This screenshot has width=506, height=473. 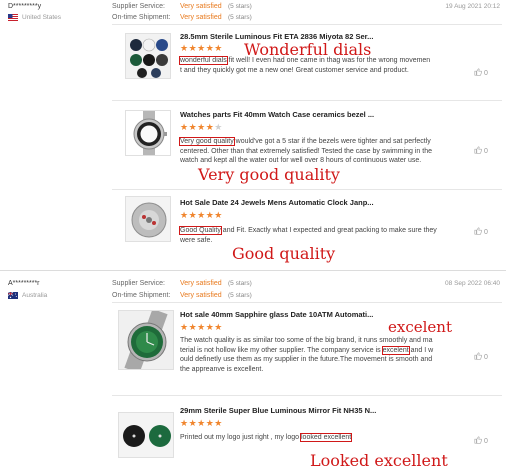 I want to click on buyer-name: D*********y, so click(x=25, y=6).